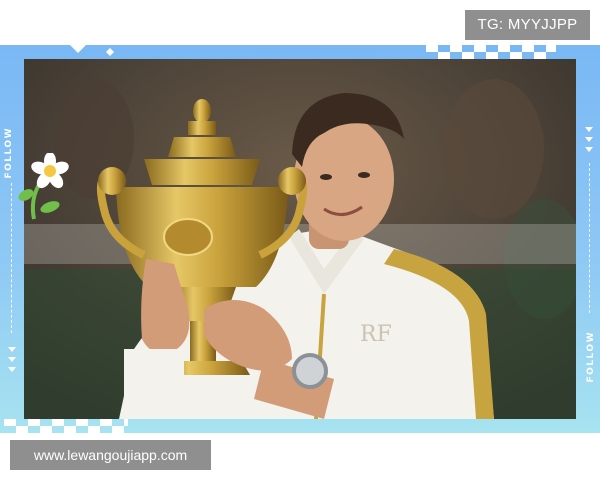 Image resolution: width=600 pixels, height=480 pixels. What do you see at coordinates (364, 175) in the screenshot?
I see `right-eye` at bounding box center [364, 175].